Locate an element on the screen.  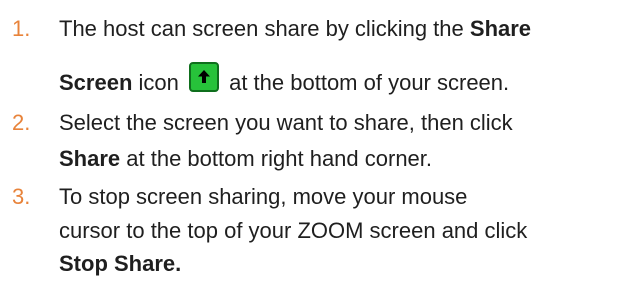
step-text: at the bottom of your screen. is located at coordinates (366, 82).